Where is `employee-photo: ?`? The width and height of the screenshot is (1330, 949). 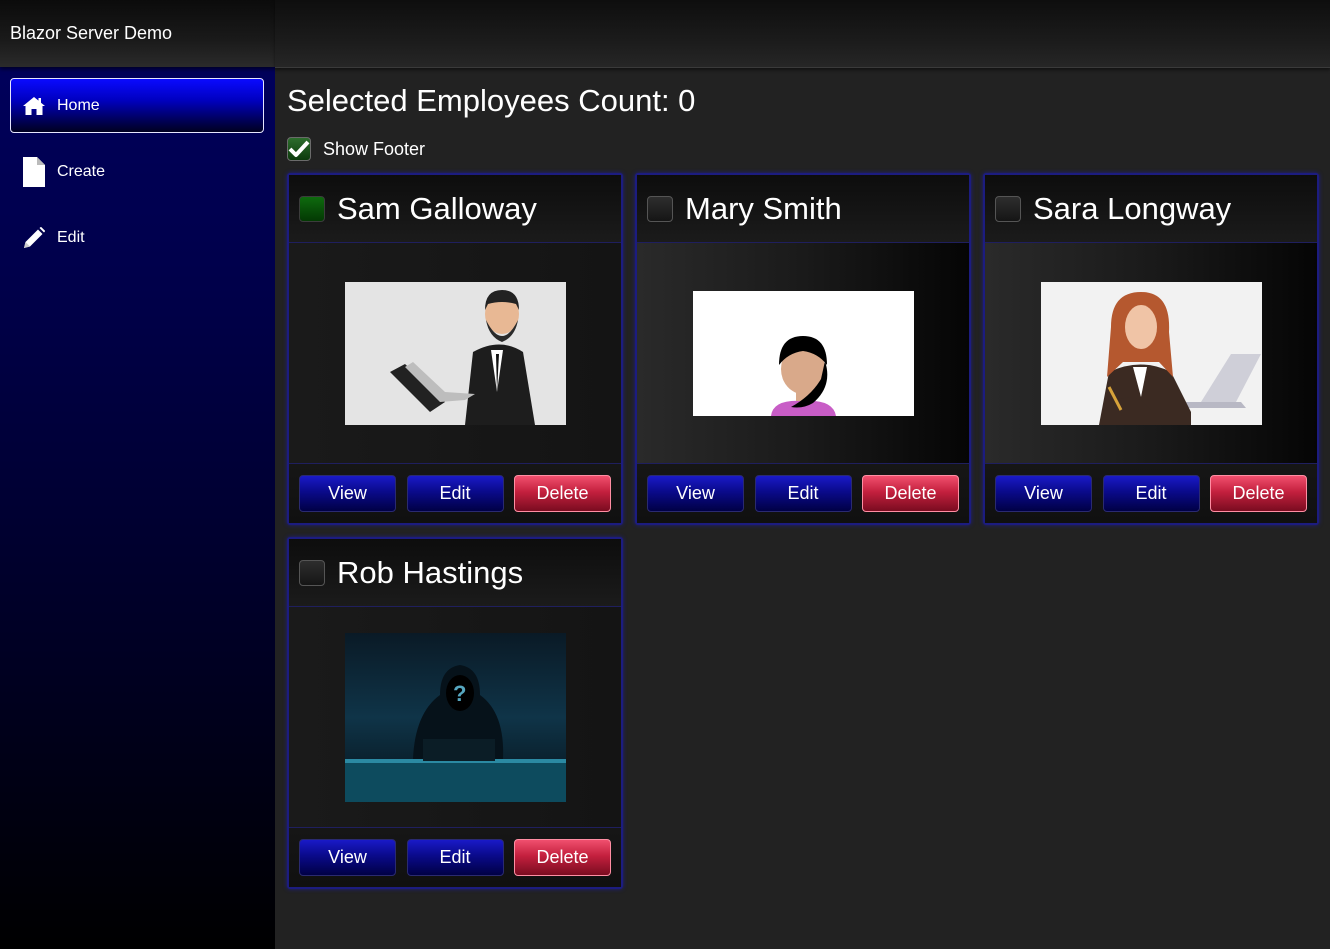 employee-photo: ? is located at coordinates (455, 717).